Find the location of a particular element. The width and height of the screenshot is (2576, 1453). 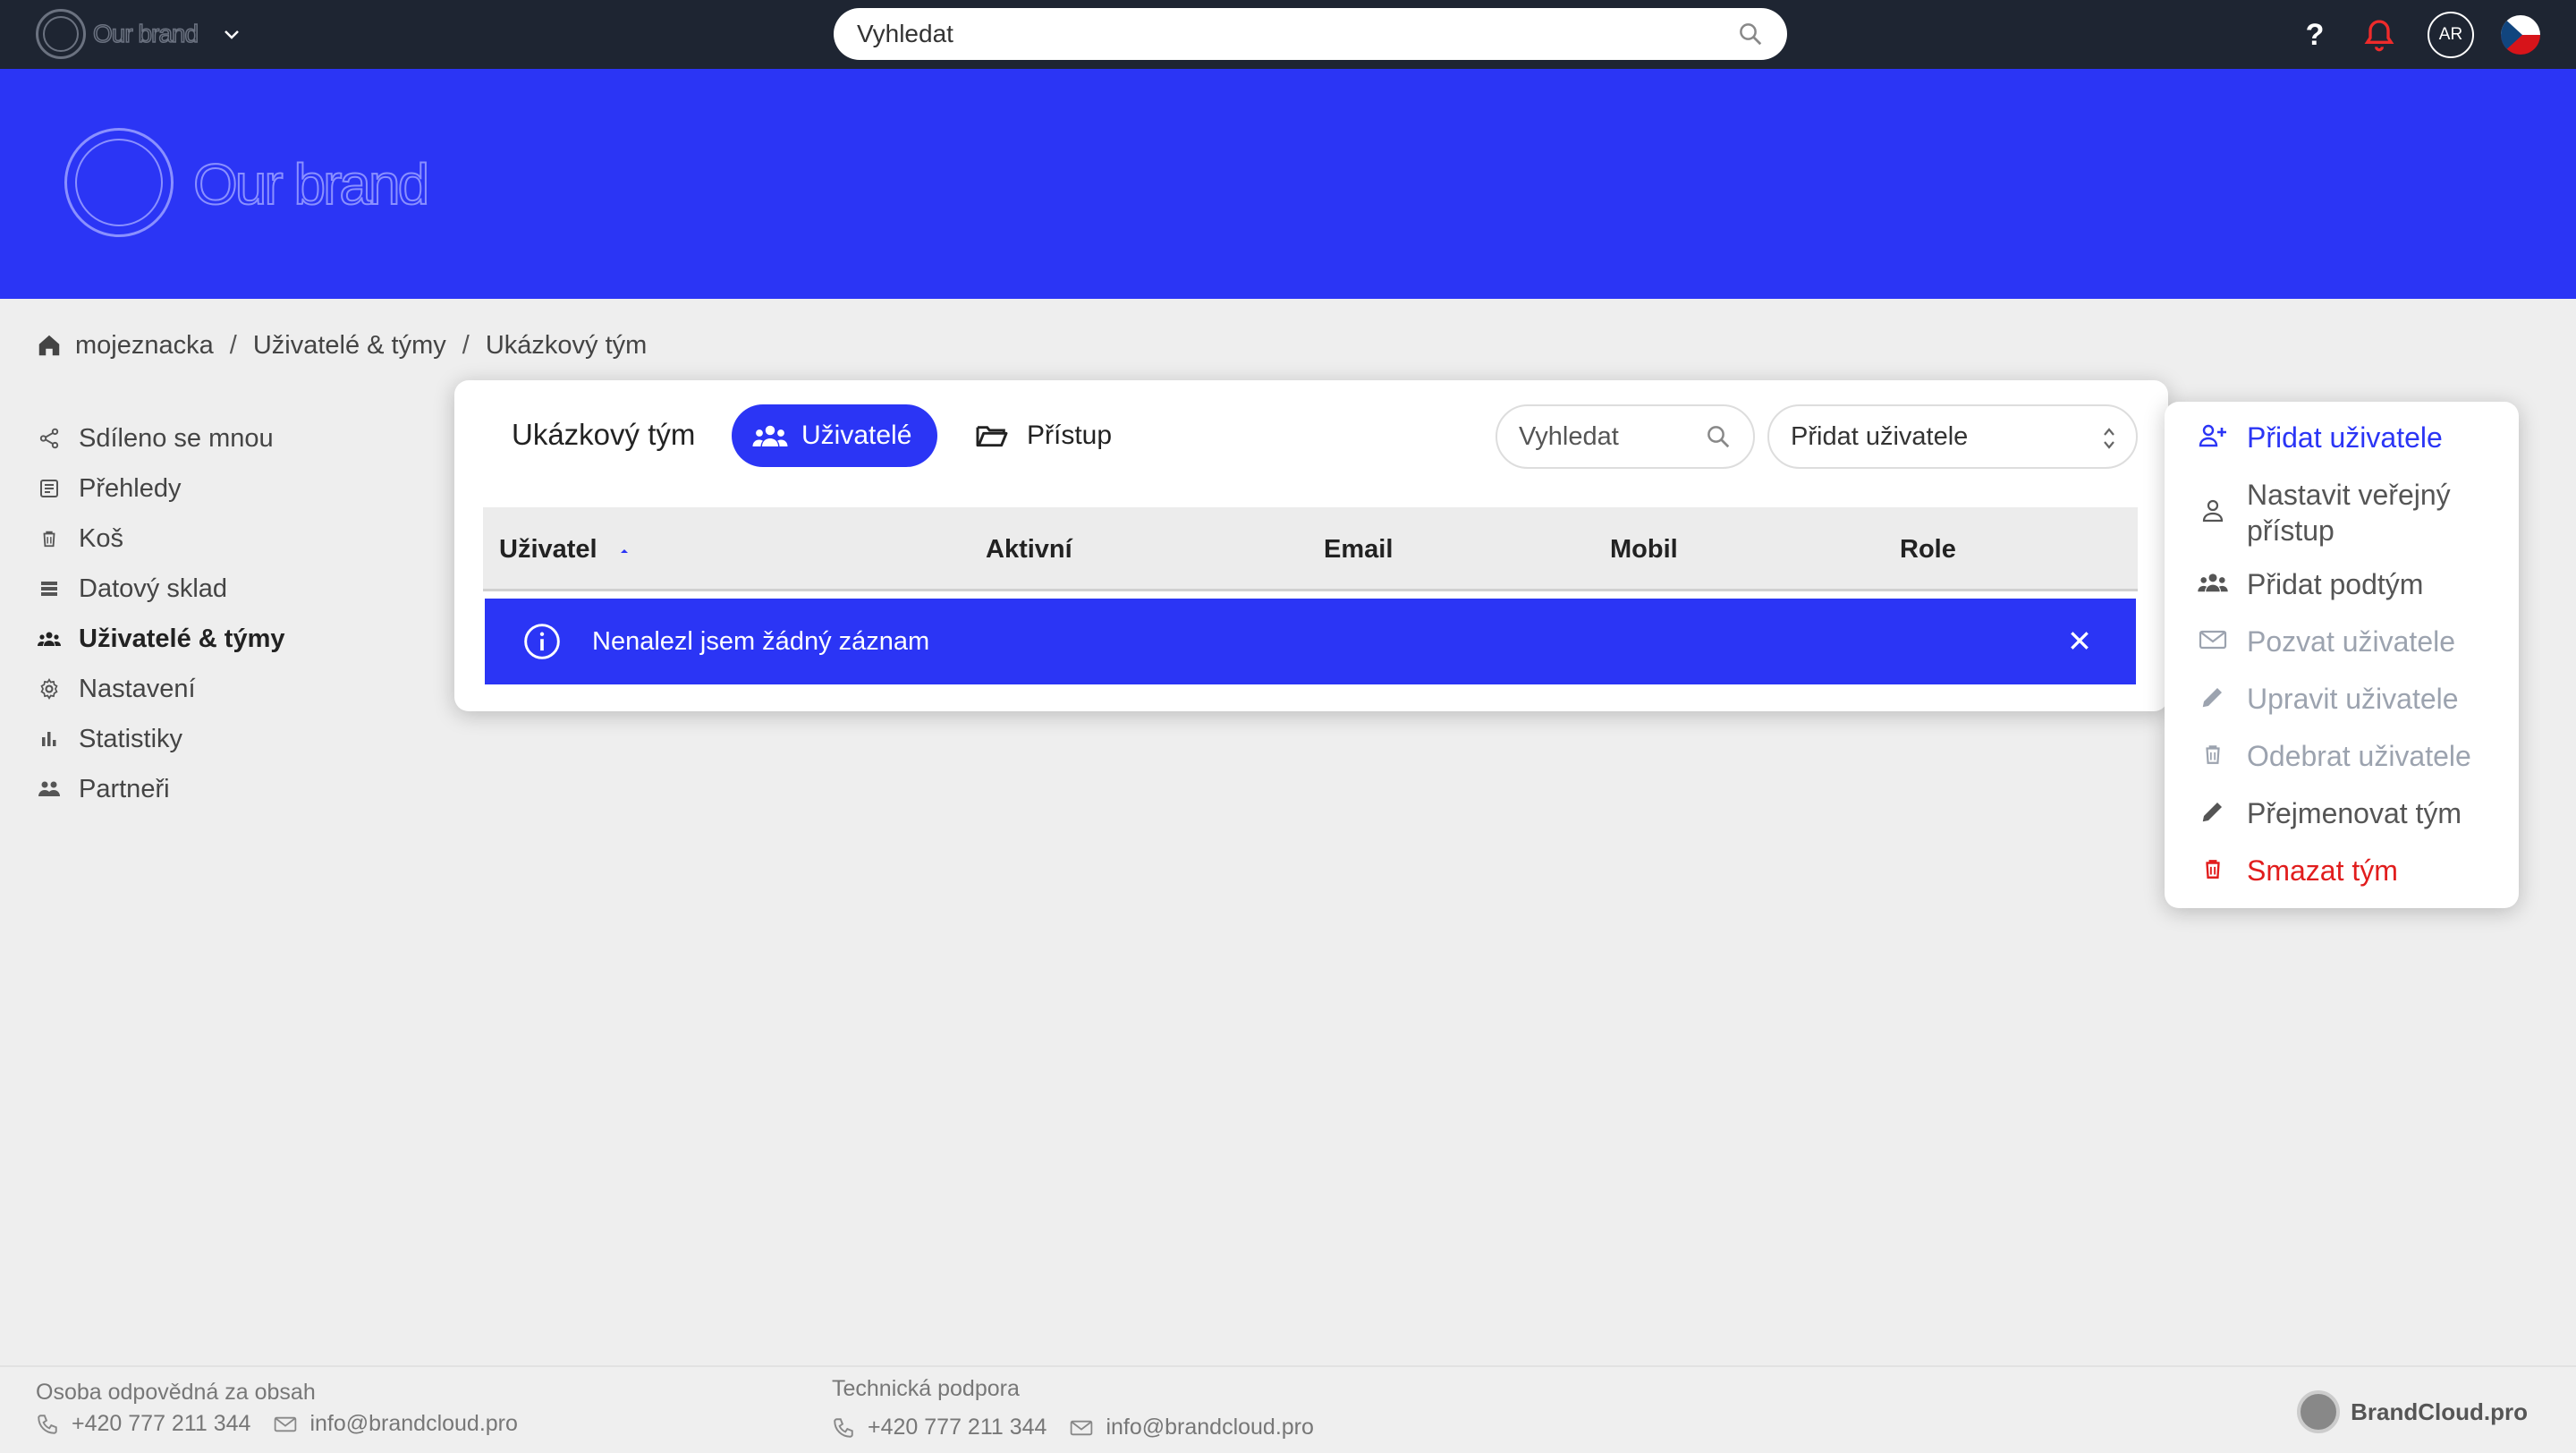

team-title: Ukázkový tým is located at coordinates (604, 434).